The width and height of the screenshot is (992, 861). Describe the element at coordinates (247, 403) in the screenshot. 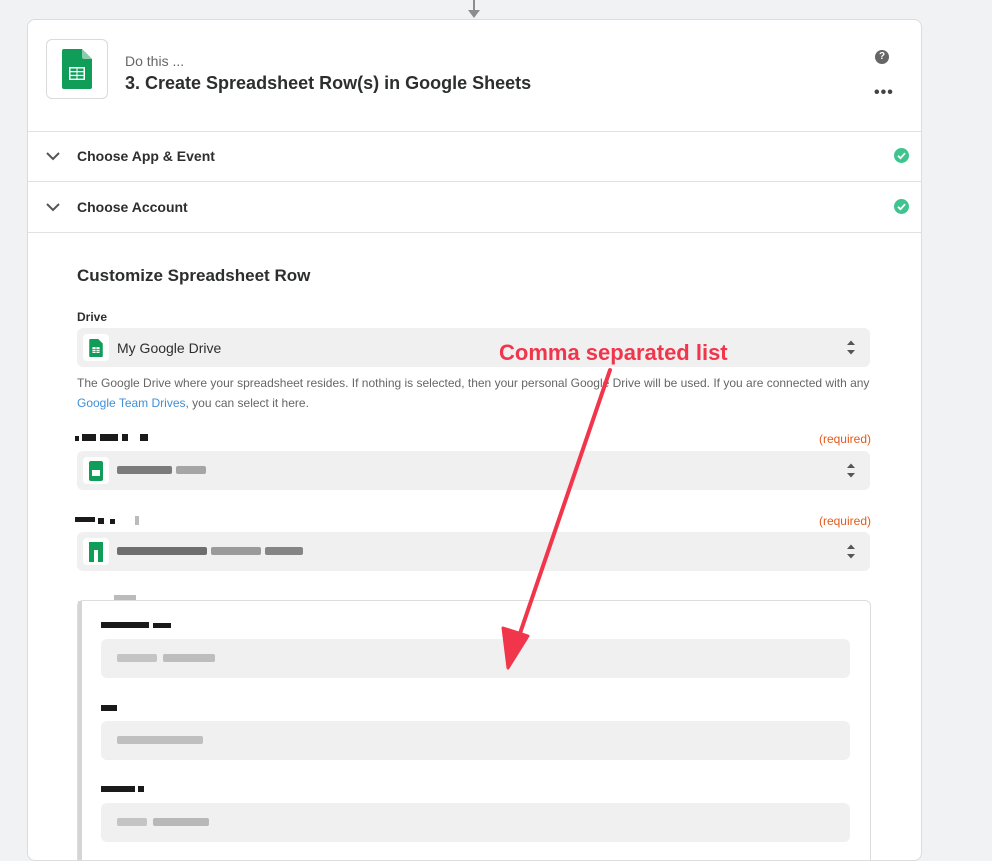

I see `drive-help-suffix: , you can select it here.` at that location.